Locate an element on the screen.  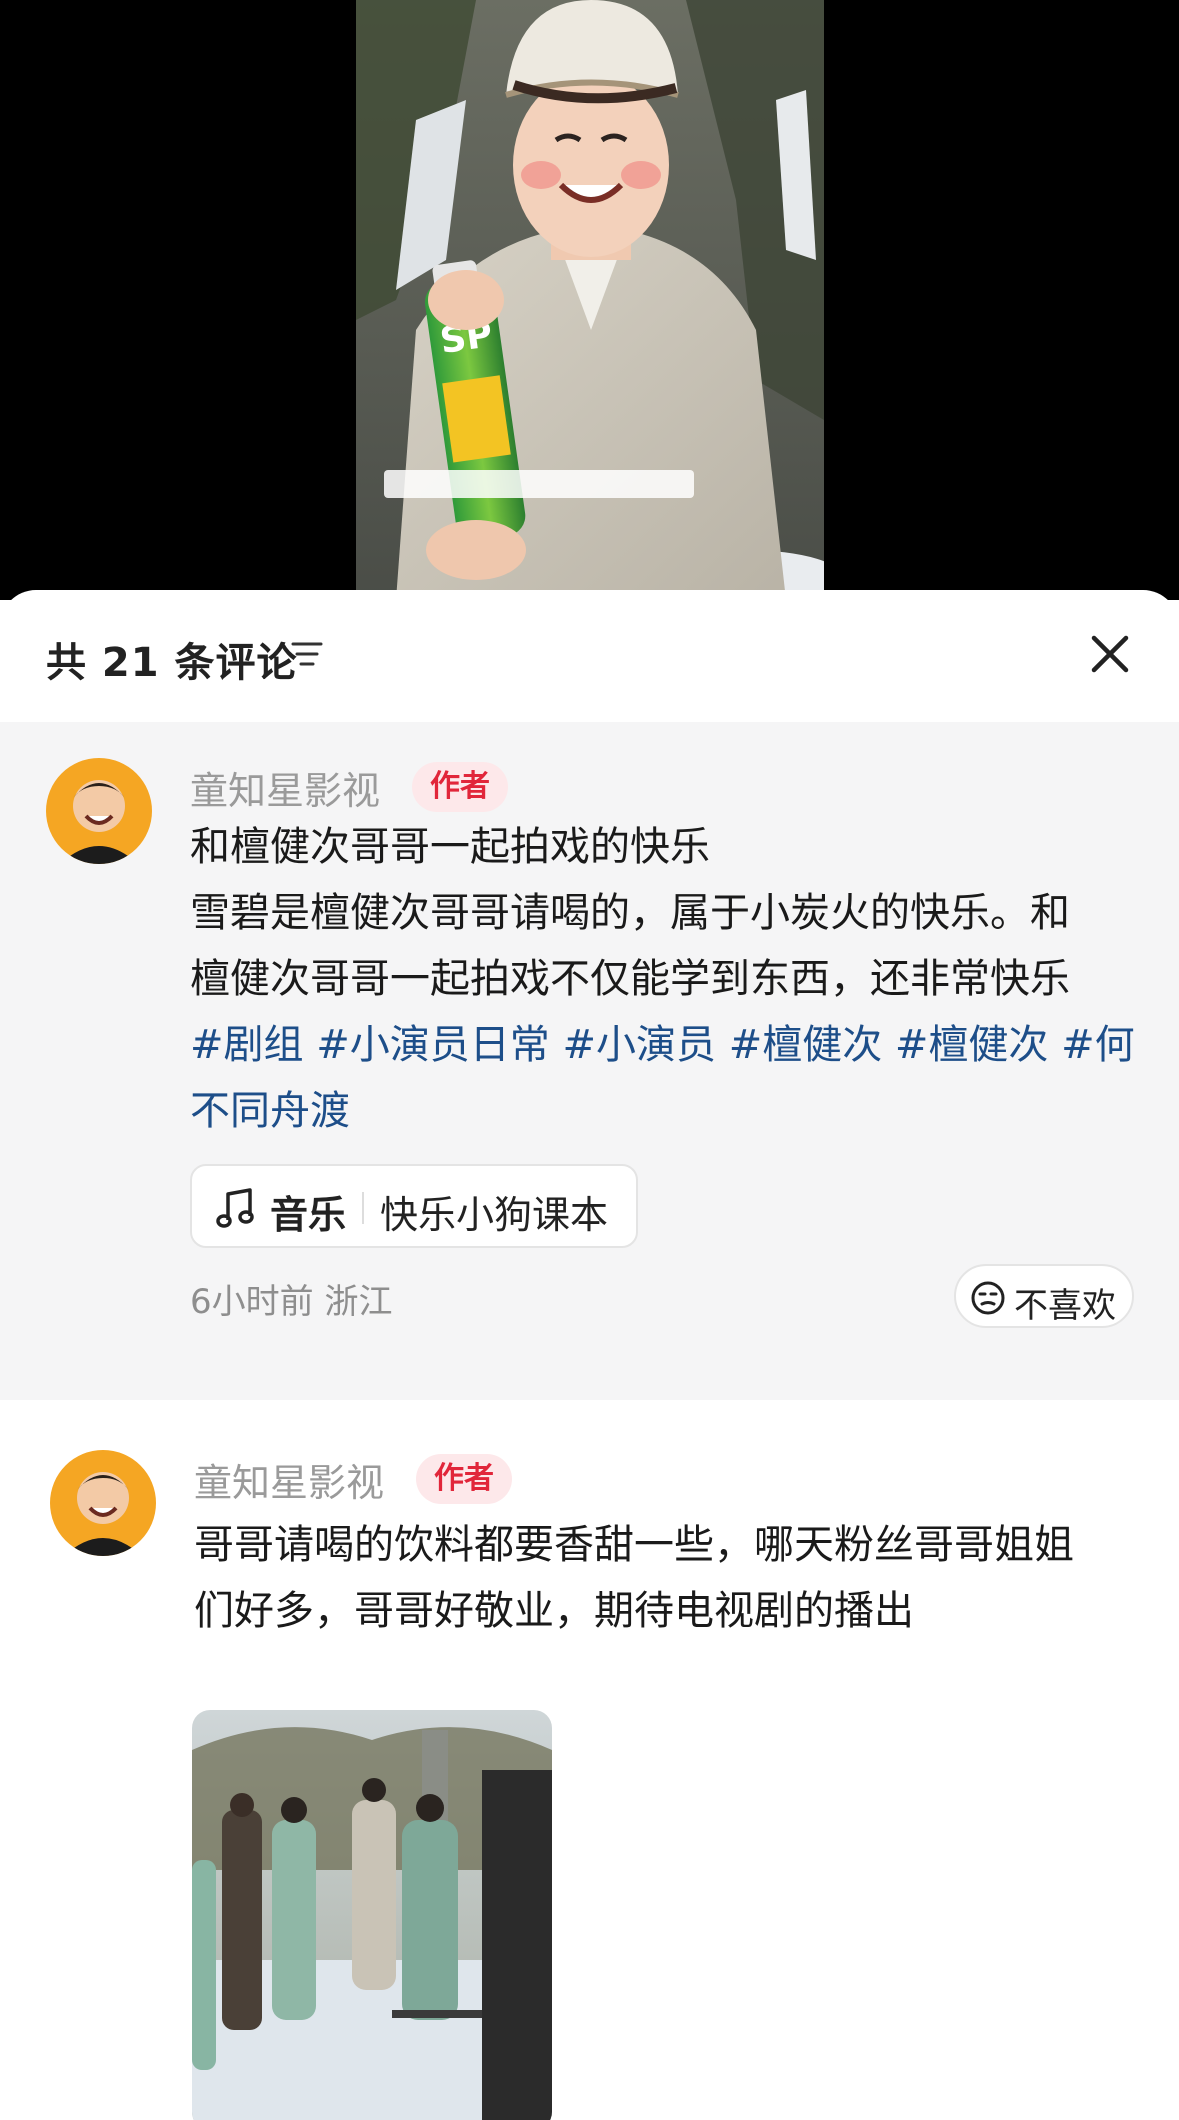
music-chip: 音乐 快乐小狗课本 is located at coordinates (414, 1206).